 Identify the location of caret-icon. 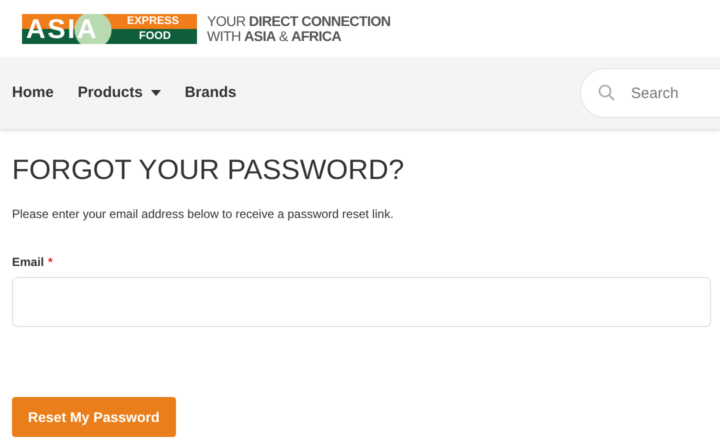
(155, 93).